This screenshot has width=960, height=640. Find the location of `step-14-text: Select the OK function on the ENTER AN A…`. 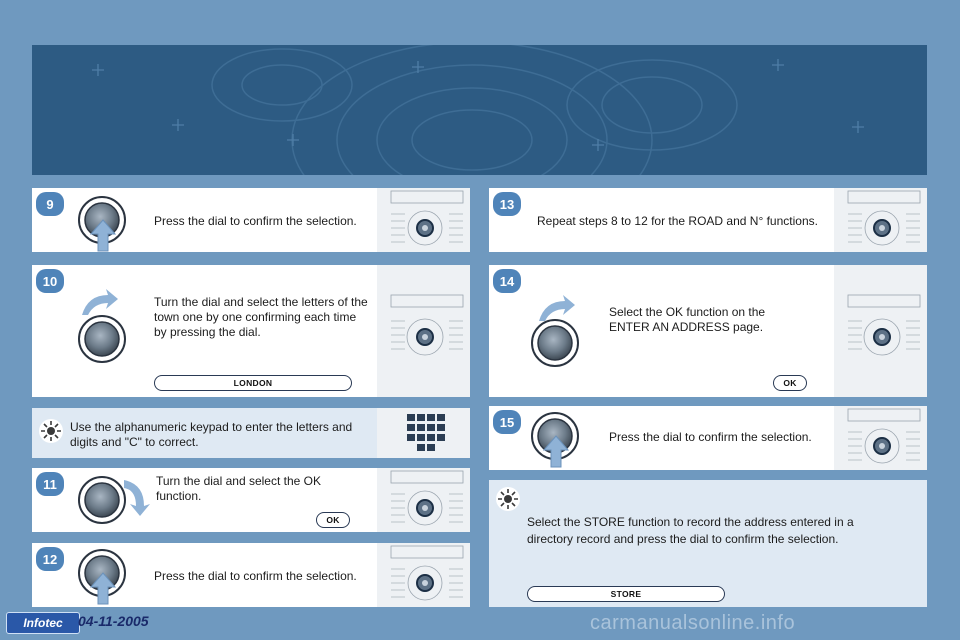

step-14-text: Select the OK function on the ENTER AN A… is located at coordinates (687, 319).